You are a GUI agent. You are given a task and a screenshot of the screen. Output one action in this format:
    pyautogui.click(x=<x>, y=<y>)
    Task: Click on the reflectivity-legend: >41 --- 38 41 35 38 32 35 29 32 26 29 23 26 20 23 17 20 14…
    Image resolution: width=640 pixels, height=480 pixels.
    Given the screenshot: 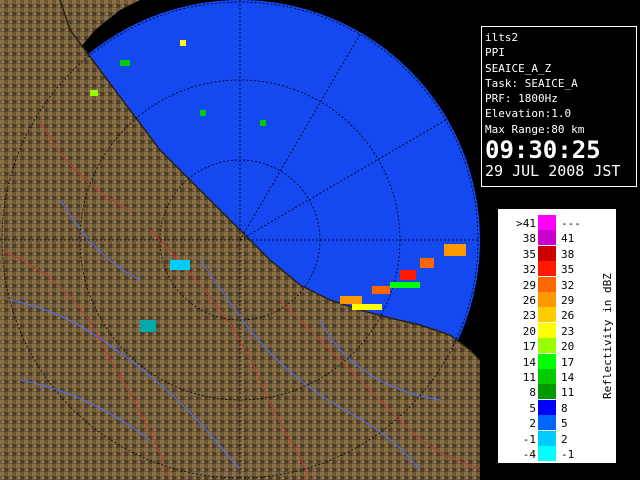 What is the action you would take?
    pyautogui.click(x=557, y=336)
    